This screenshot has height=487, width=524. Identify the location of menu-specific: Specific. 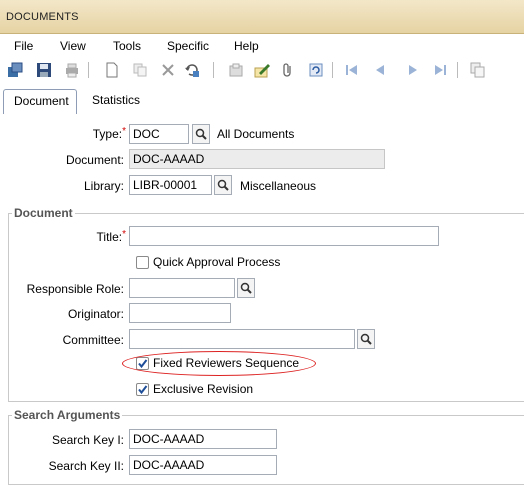
(188, 46).